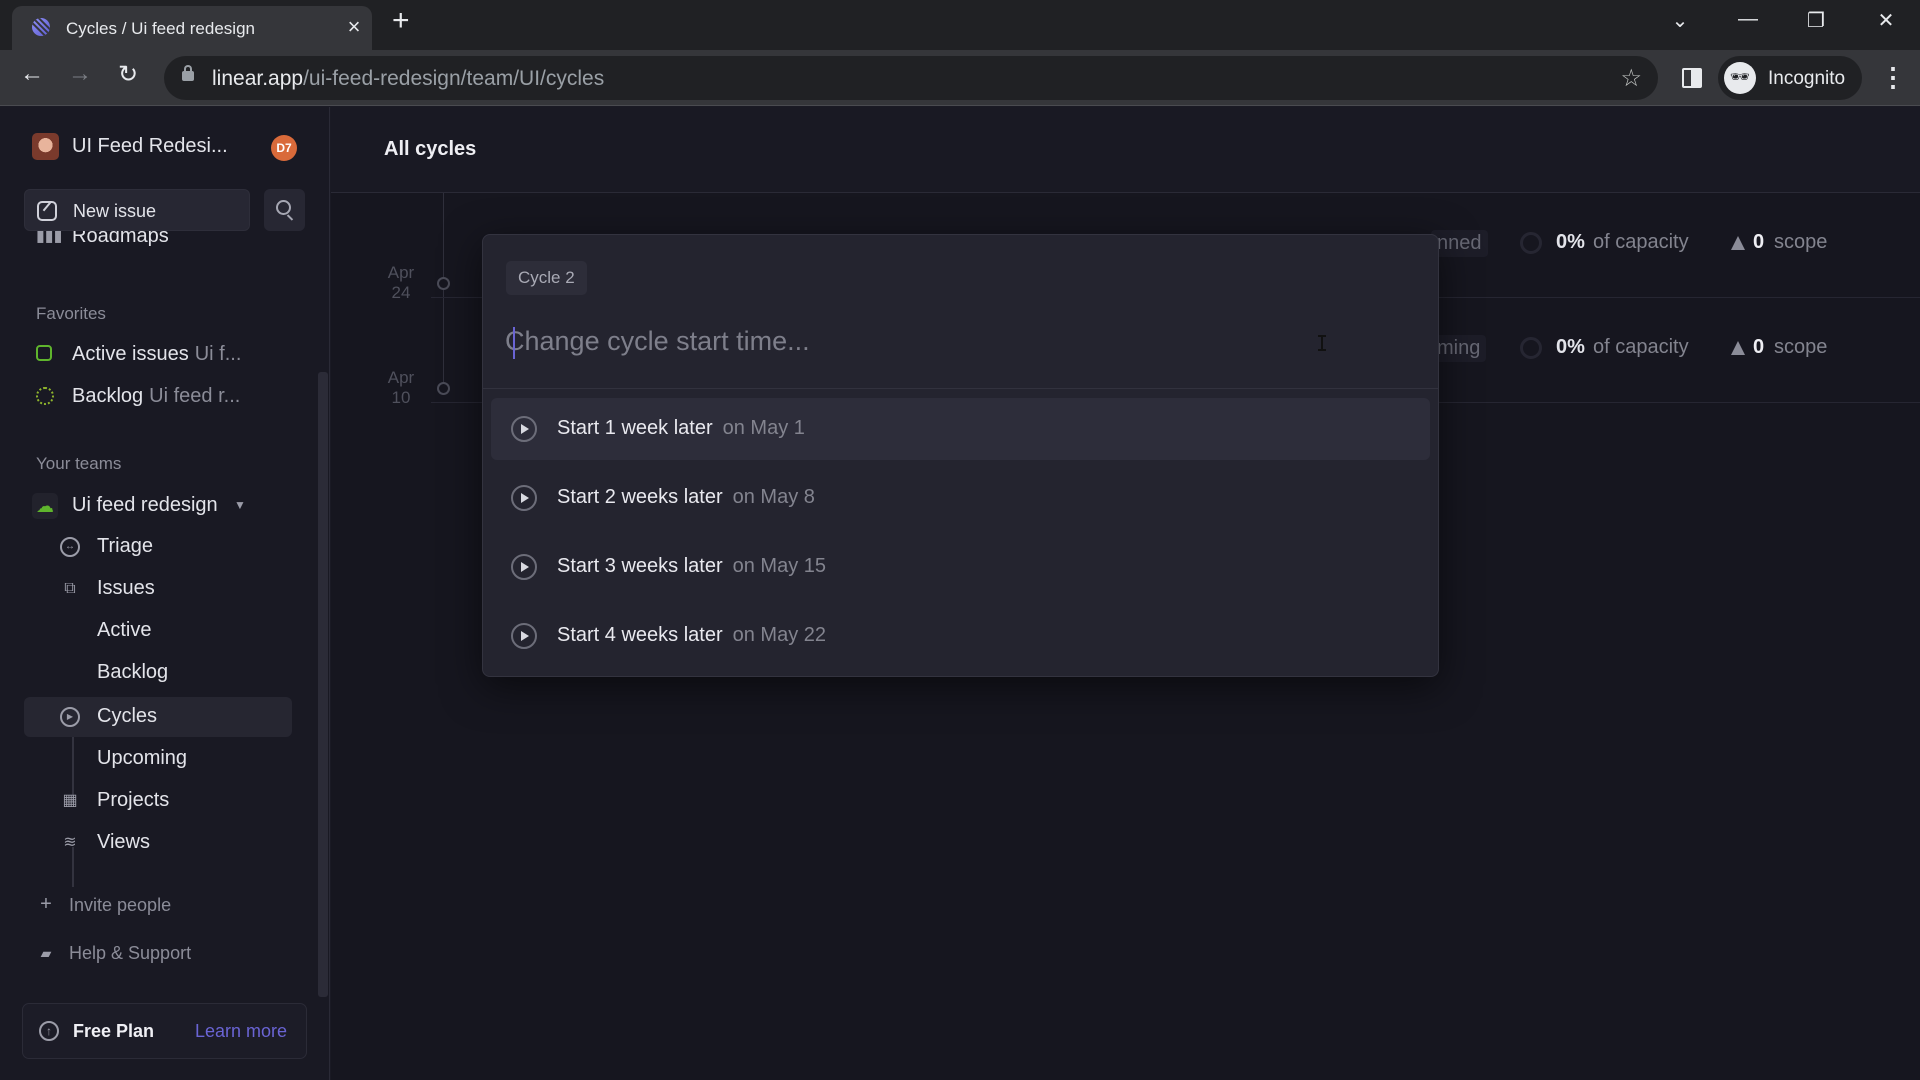  I want to click on issues-icon: ⧉, so click(70, 588).